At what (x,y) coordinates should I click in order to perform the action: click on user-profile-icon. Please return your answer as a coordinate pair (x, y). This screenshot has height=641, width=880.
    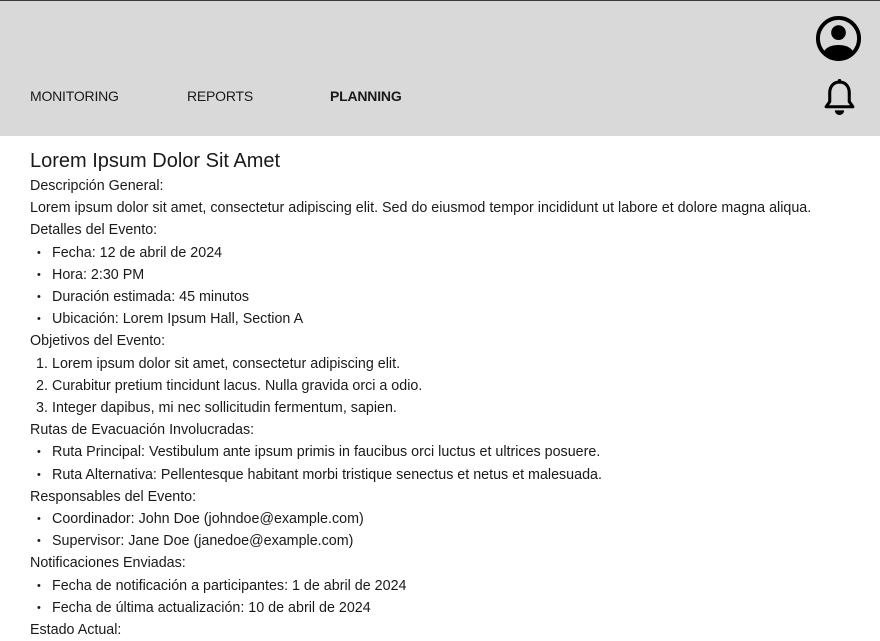
    Looking at the image, I should click on (838, 38).